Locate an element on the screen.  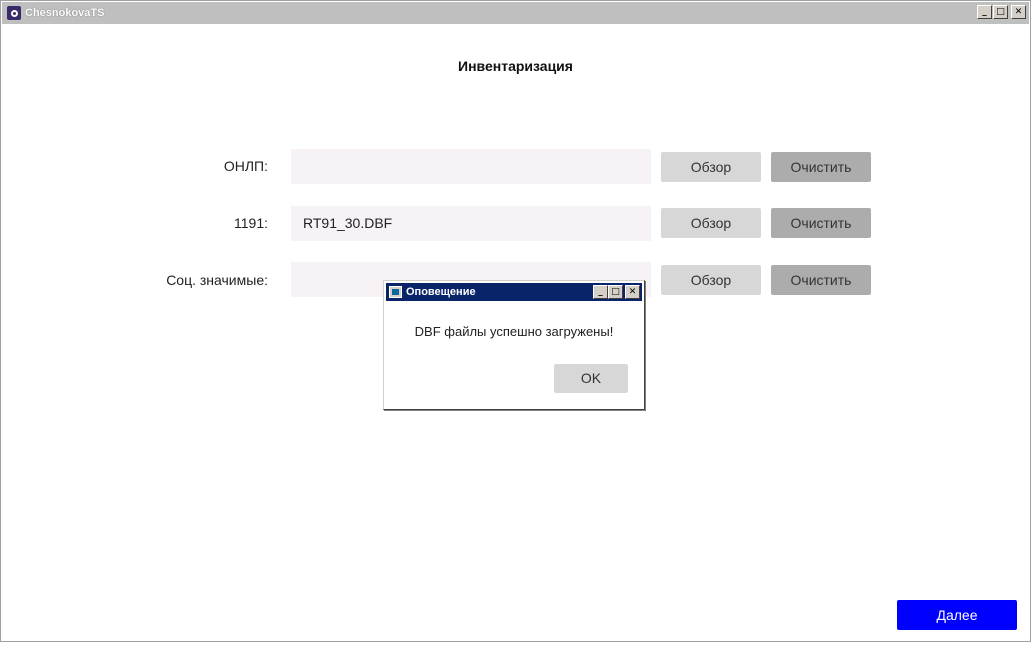
dialog-controls: _ □ ✕ is located at coordinates (616, 292).